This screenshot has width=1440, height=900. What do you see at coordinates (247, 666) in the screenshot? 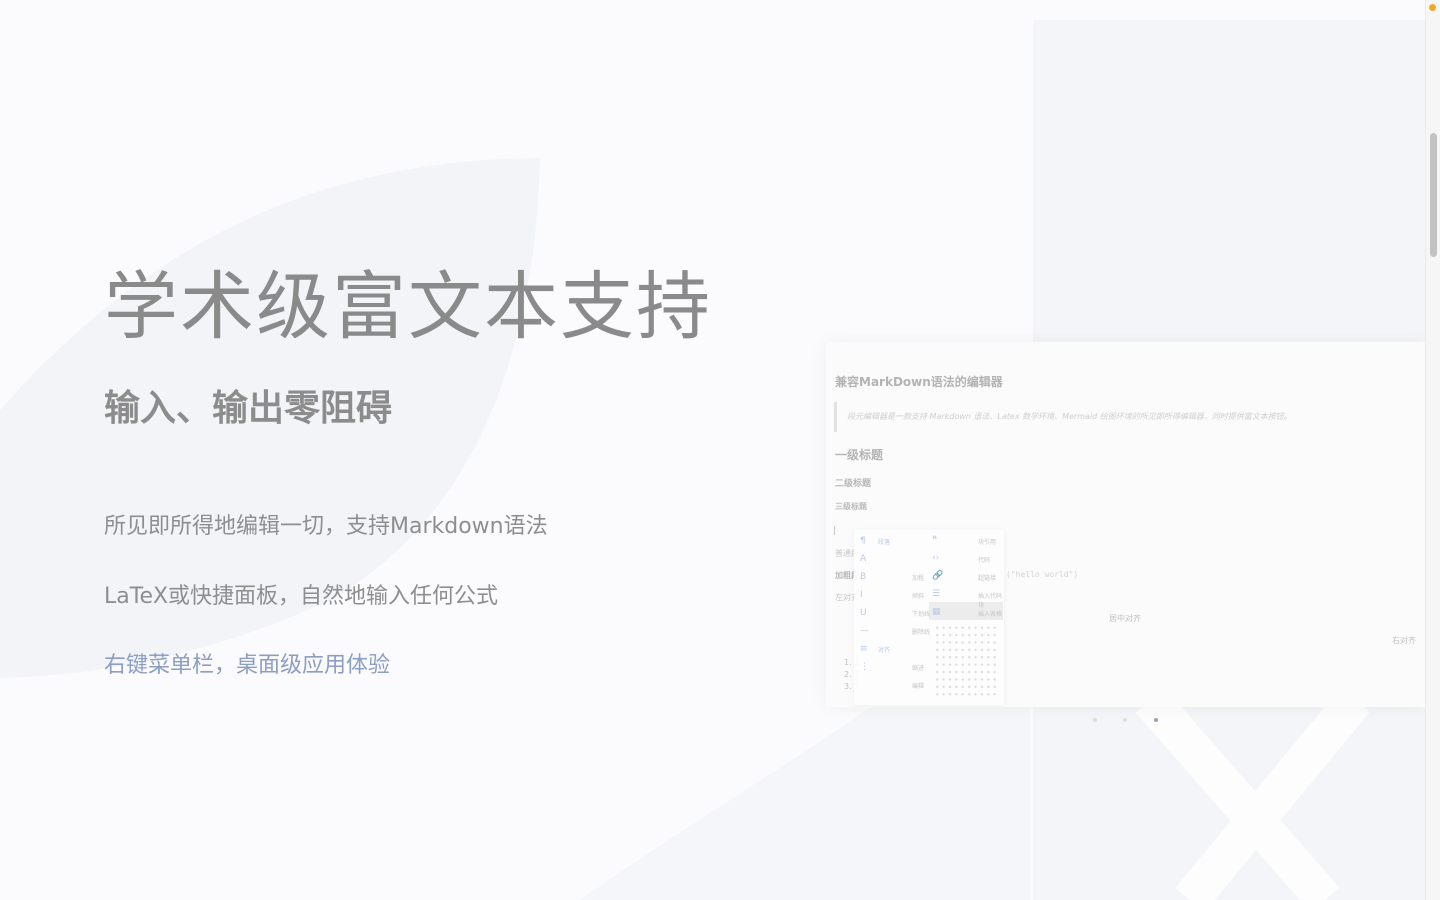
I see `feature-context-menu-link: 右键菜单栏，桌面级应用体验` at bounding box center [247, 666].